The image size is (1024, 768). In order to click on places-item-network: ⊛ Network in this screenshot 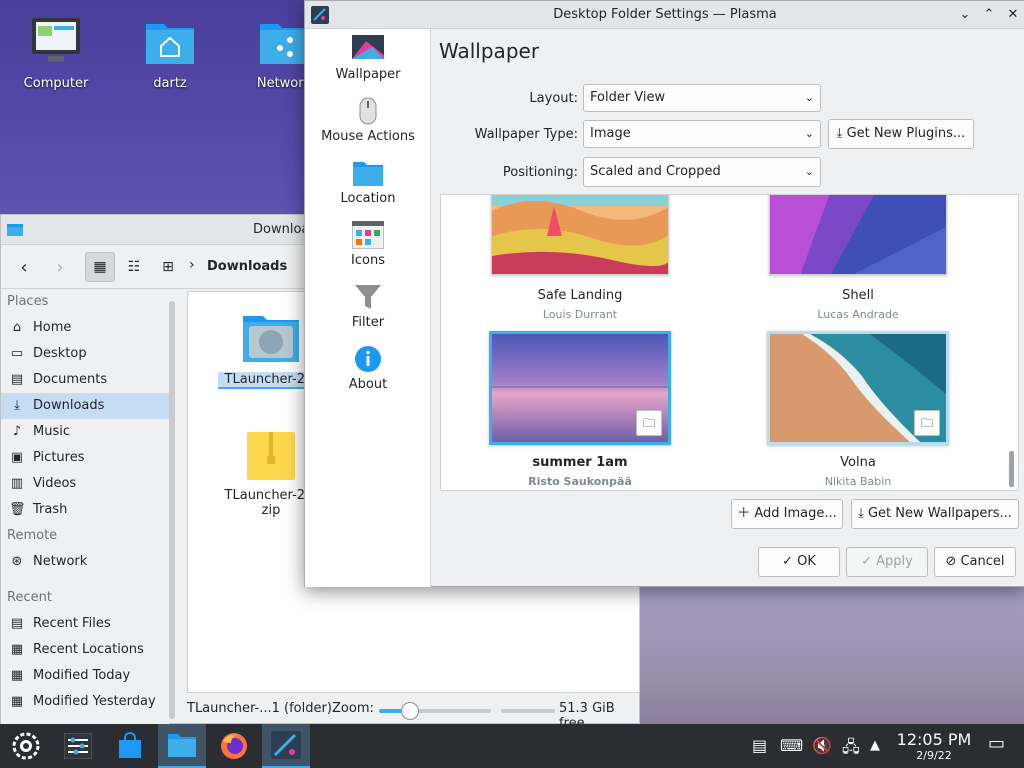, I will do `click(85, 562)`.